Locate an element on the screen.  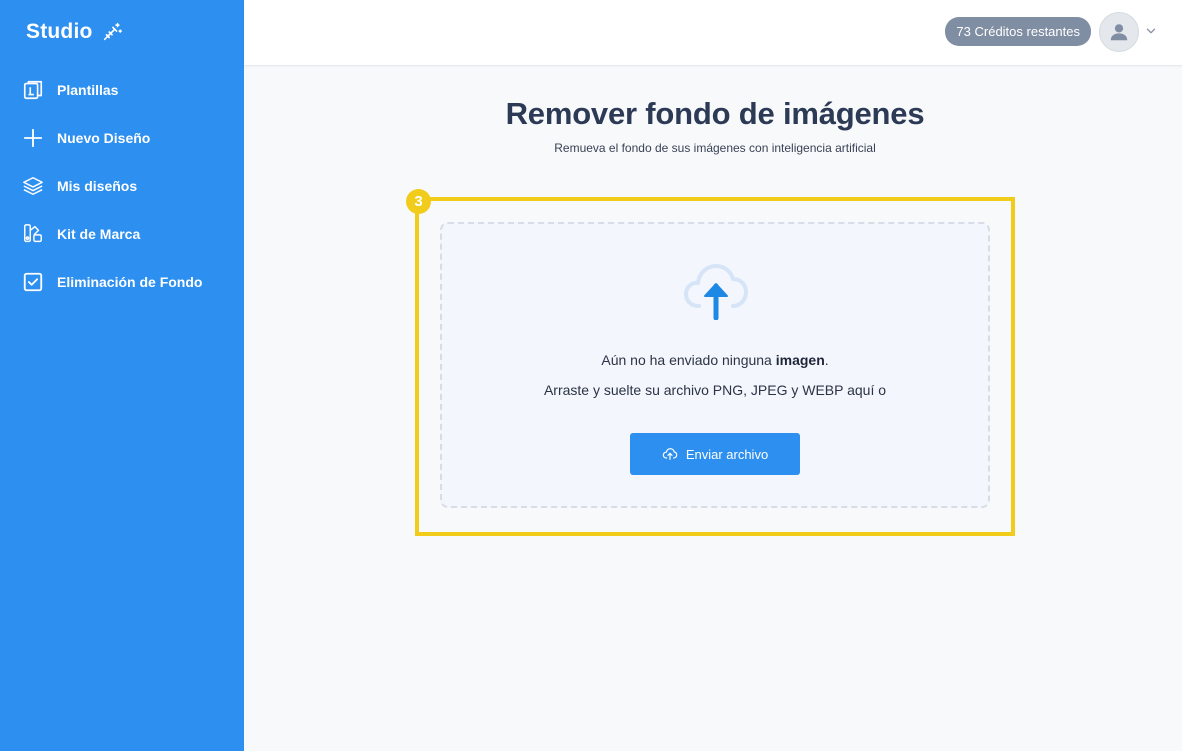
checkbox-icon is located at coordinates (33, 282).